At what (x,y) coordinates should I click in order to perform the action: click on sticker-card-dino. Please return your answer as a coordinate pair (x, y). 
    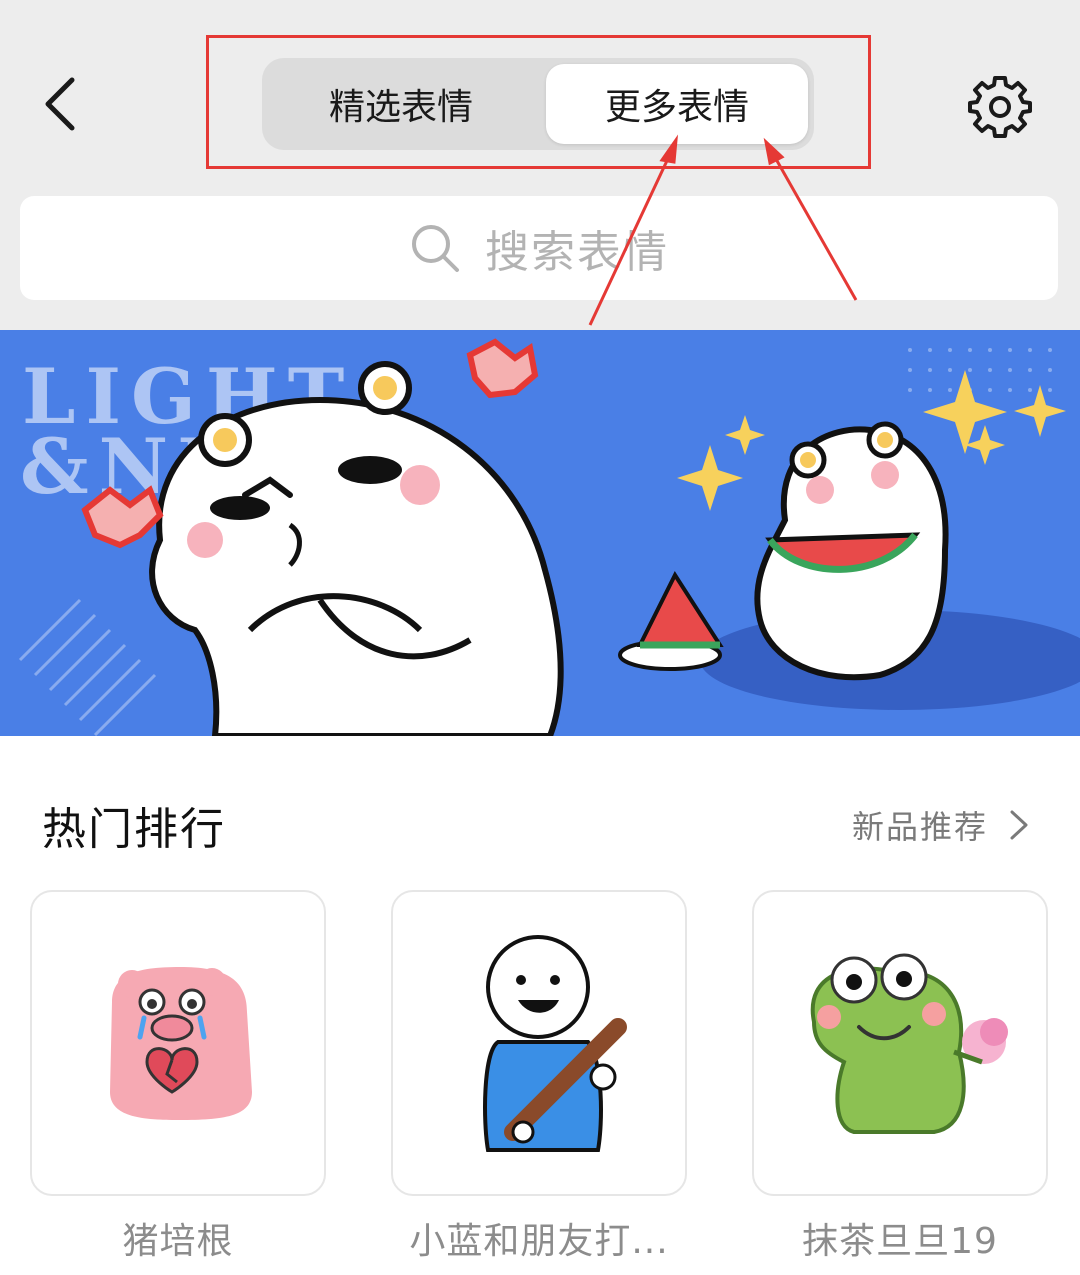
    Looking at the image, I should click on (900, 1043).